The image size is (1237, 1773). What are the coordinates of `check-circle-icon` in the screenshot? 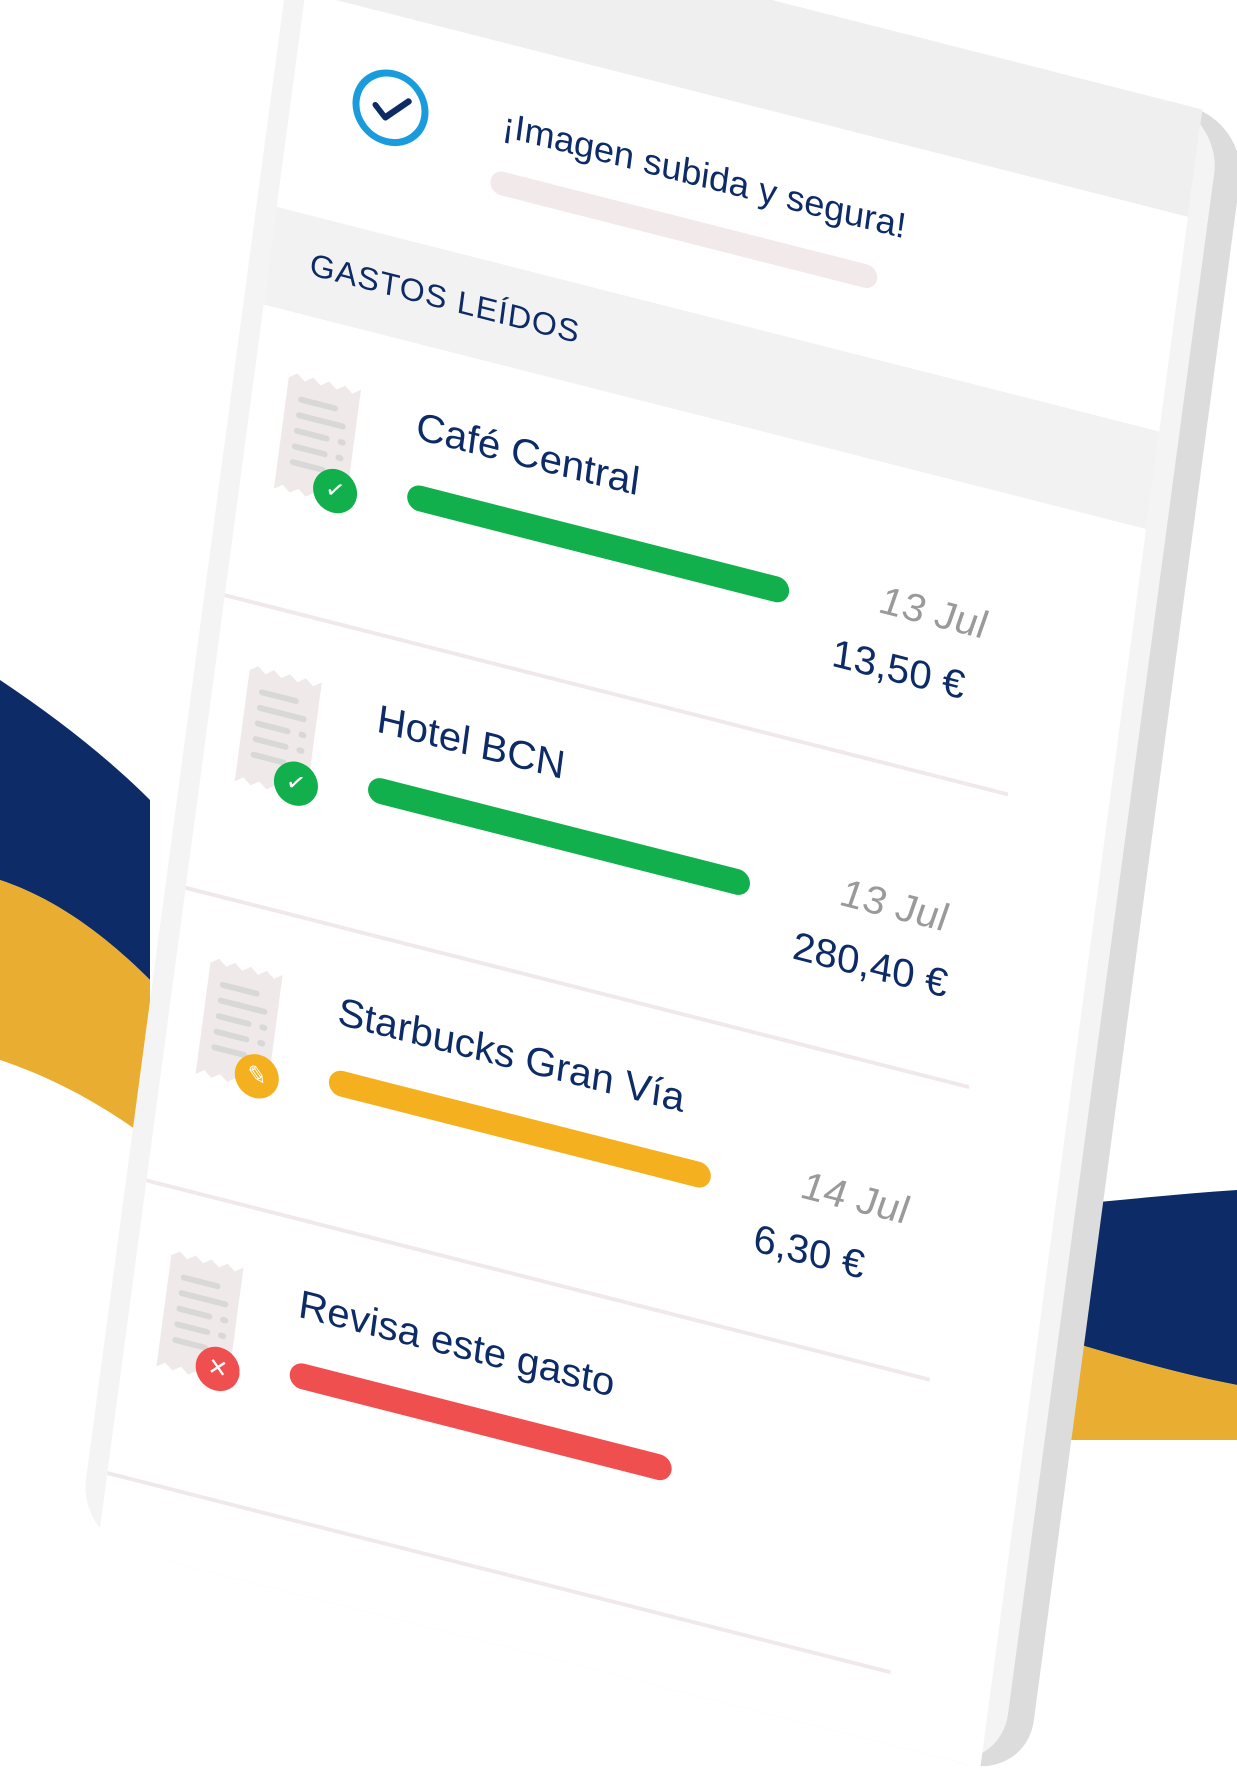 It's located at (390, 108).